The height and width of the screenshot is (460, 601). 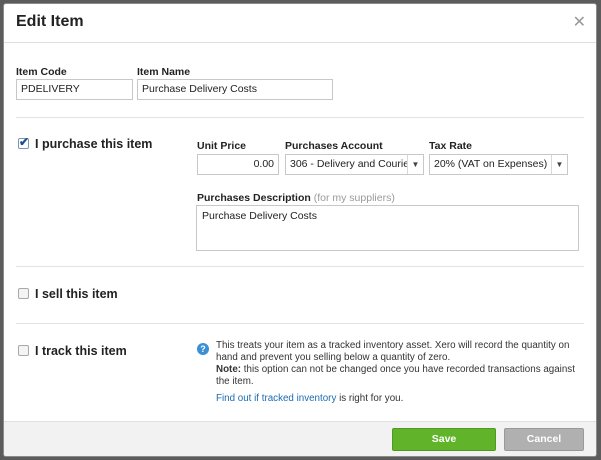 What do you see at coordinates (354, 198) in the screenshot?
I see `purchases-description-hint: (for my suppliers)` at bounding box center [354, 198].